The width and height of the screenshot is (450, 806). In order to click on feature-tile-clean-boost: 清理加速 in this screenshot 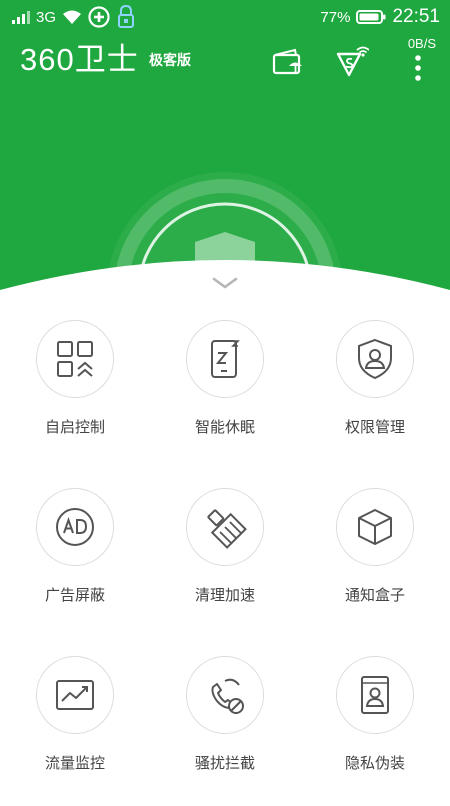, I will do `click(225, 563)`.